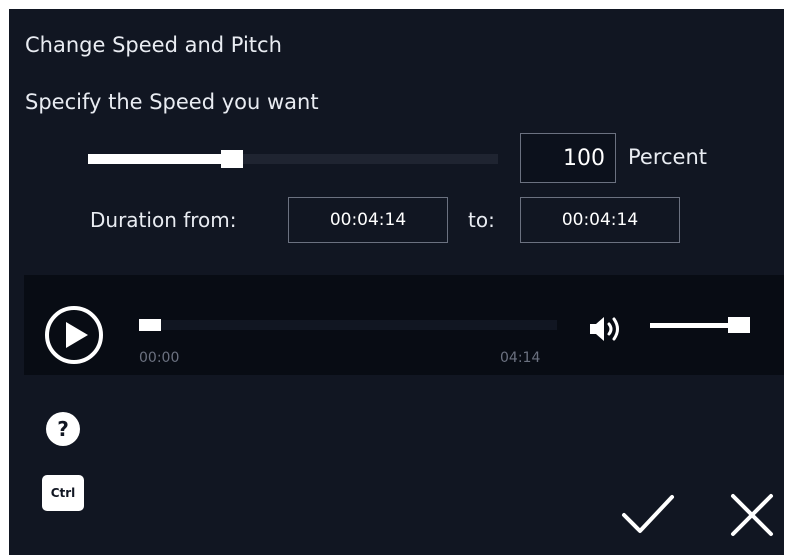 This screenshot has height=559, width=791. I want to click on play-button, so click(74, 335).